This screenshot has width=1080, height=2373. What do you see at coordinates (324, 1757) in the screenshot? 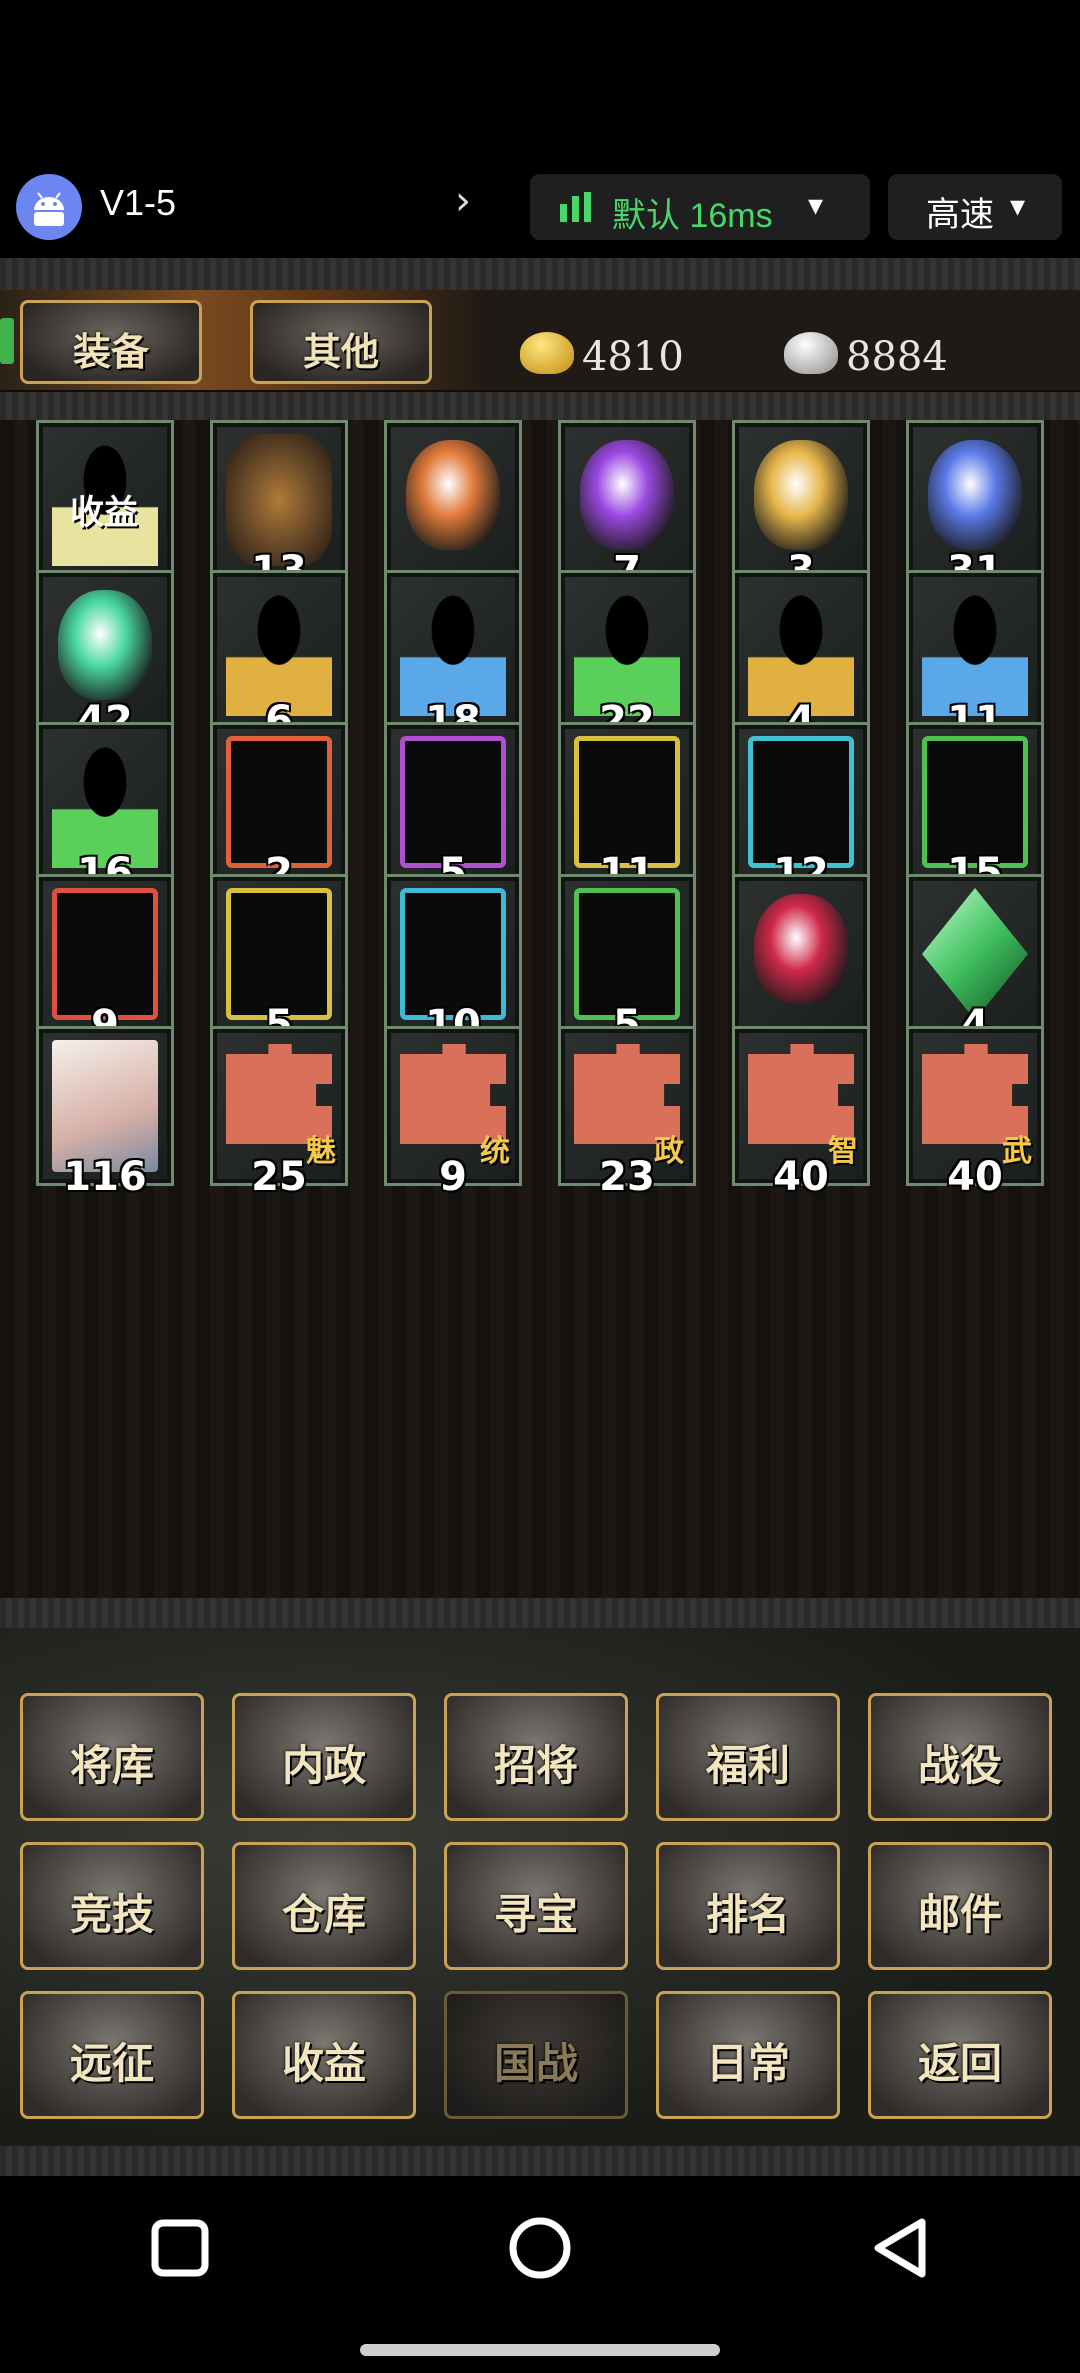
I see `internal-affairs-button: 内政` at bounding box center [324, 1757].